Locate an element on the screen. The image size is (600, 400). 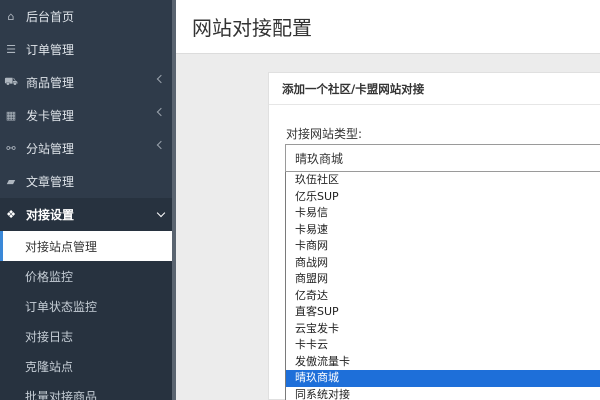
home-icon: ⌂ is located at coordinates (11, 16).